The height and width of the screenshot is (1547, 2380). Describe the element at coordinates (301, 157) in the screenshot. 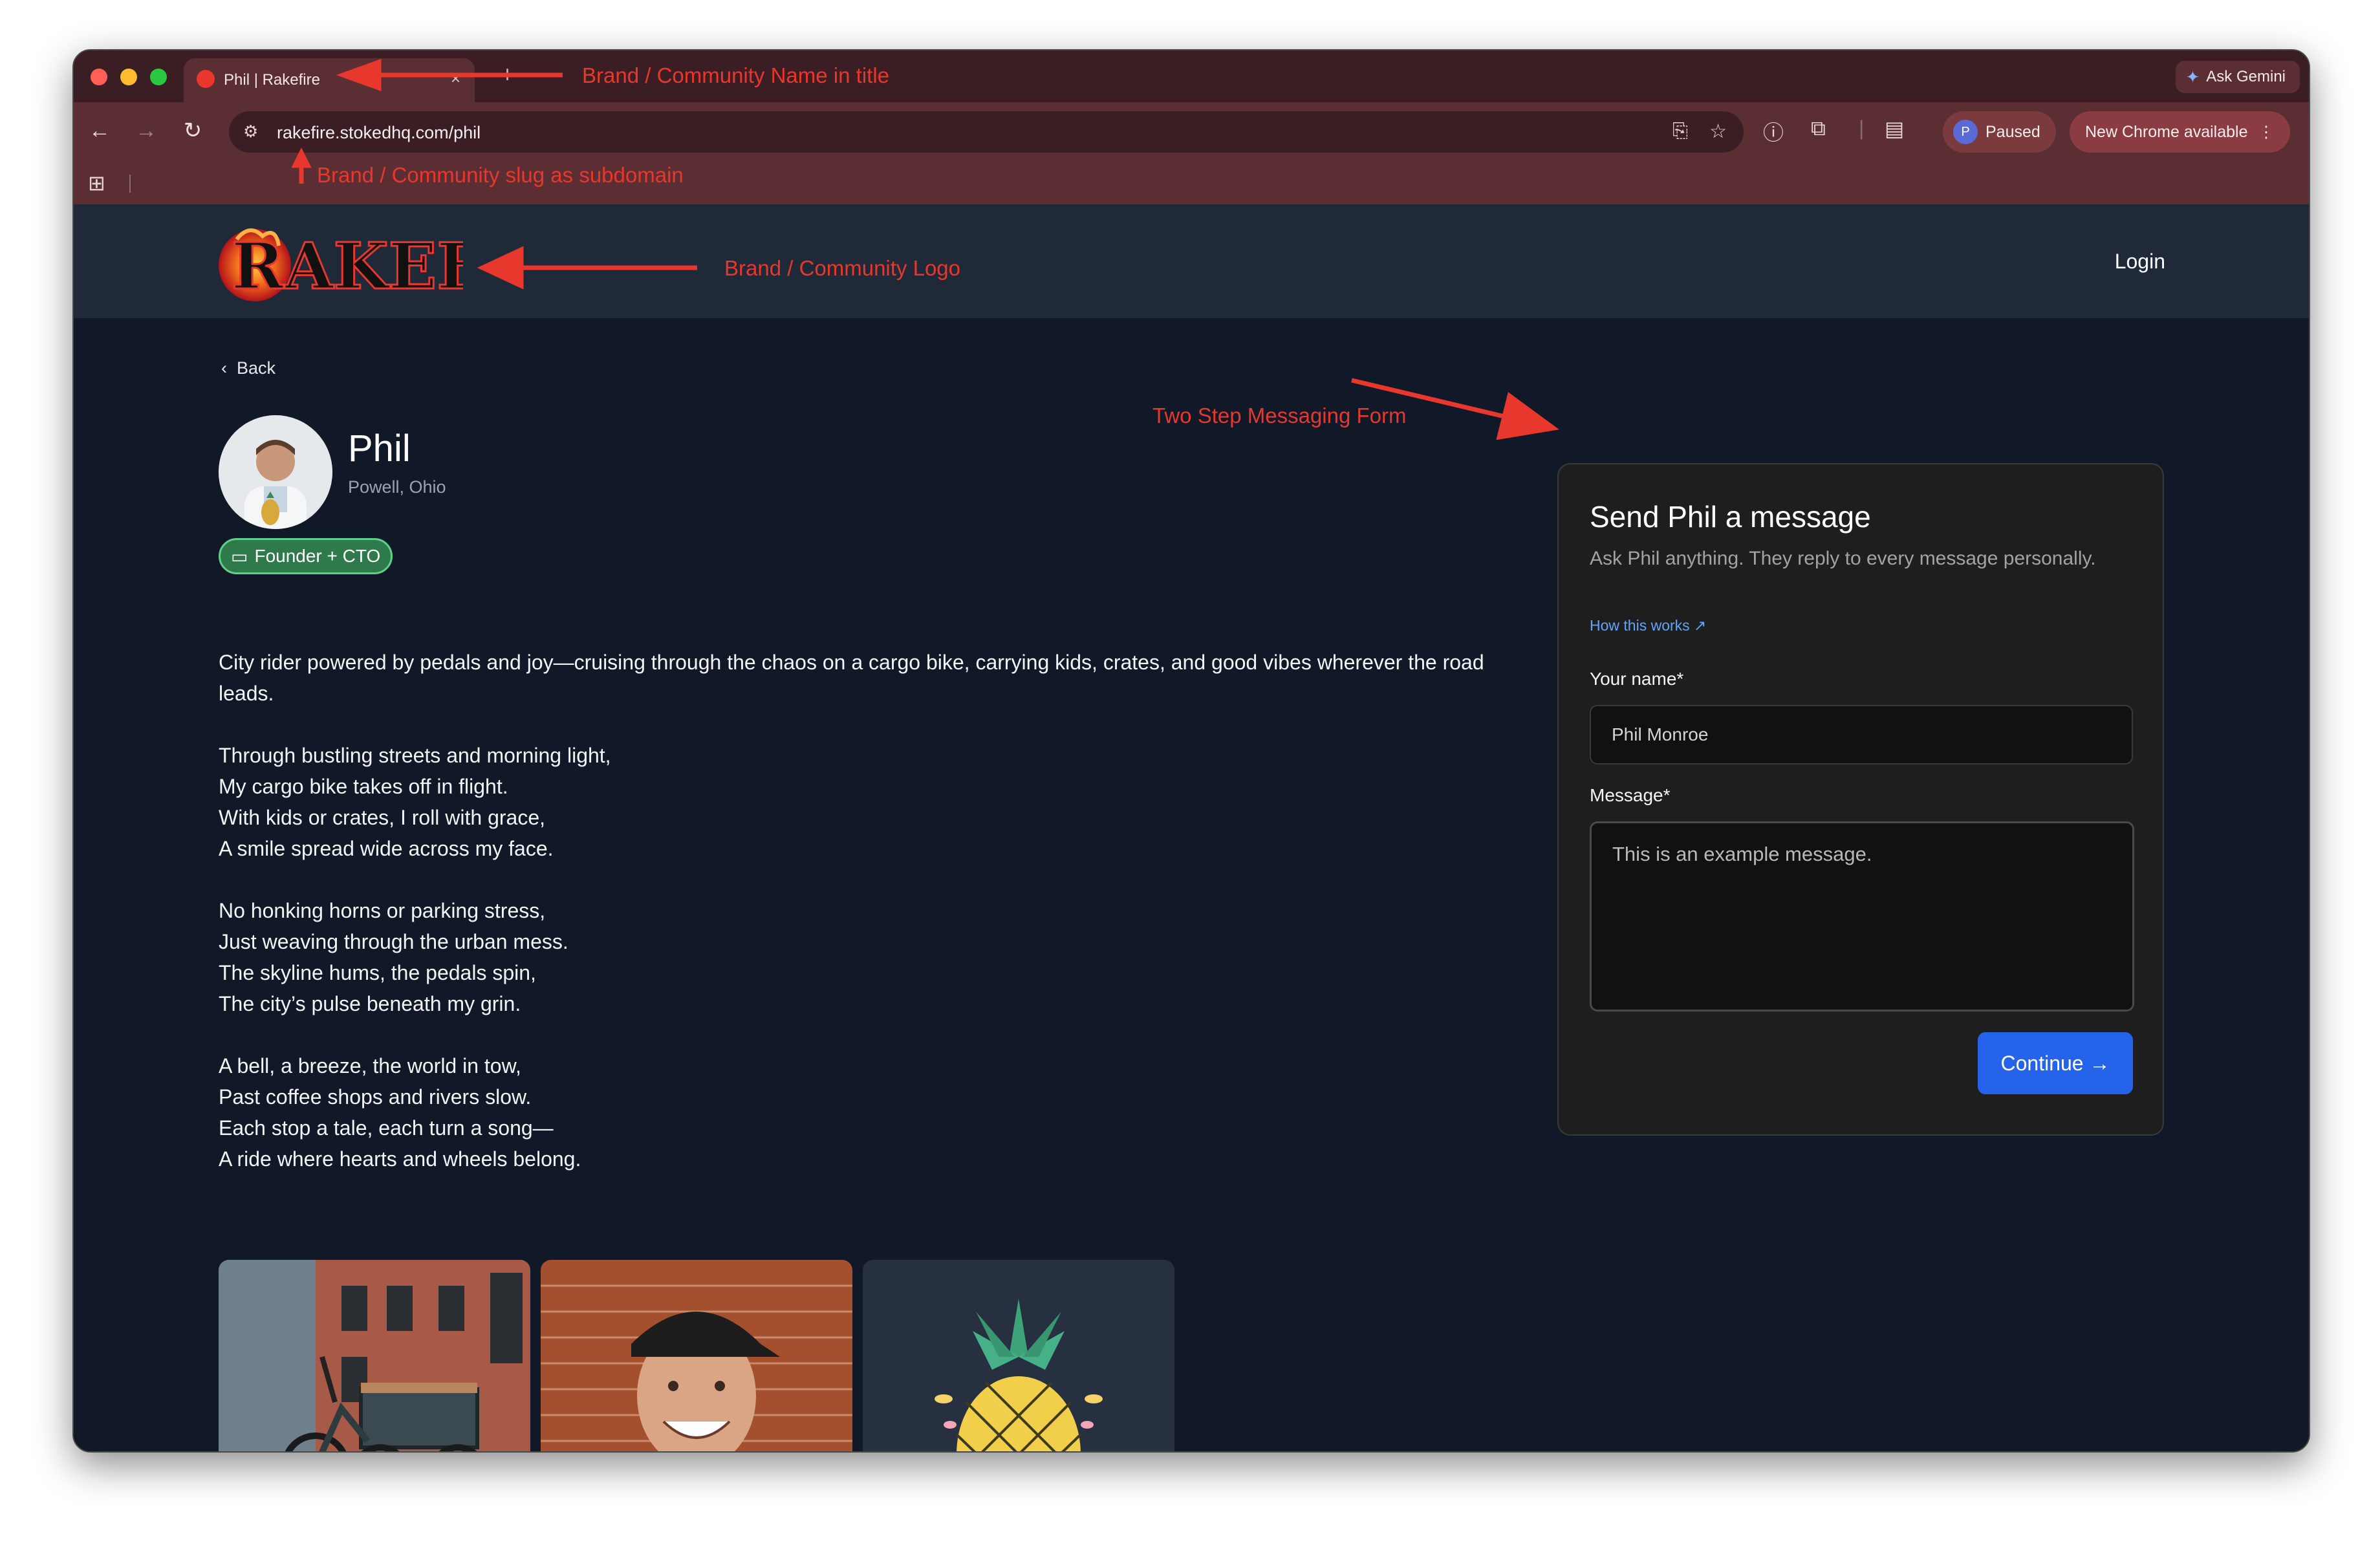

I see `annotation-arrow-subdomain` at that location.